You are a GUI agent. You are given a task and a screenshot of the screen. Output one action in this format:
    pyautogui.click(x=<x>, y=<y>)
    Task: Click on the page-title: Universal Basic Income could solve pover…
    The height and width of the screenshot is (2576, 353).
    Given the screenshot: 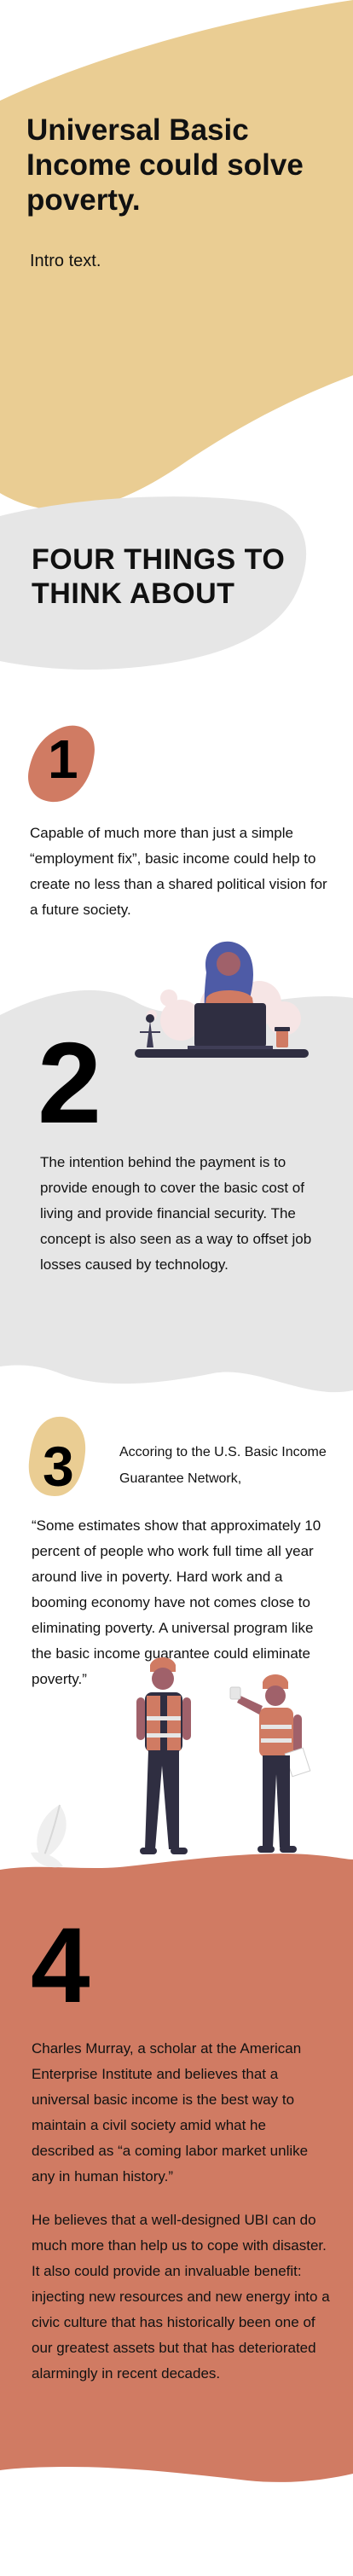 What is the action you would take?
    pyautogui.click(x=165, y=165)
    